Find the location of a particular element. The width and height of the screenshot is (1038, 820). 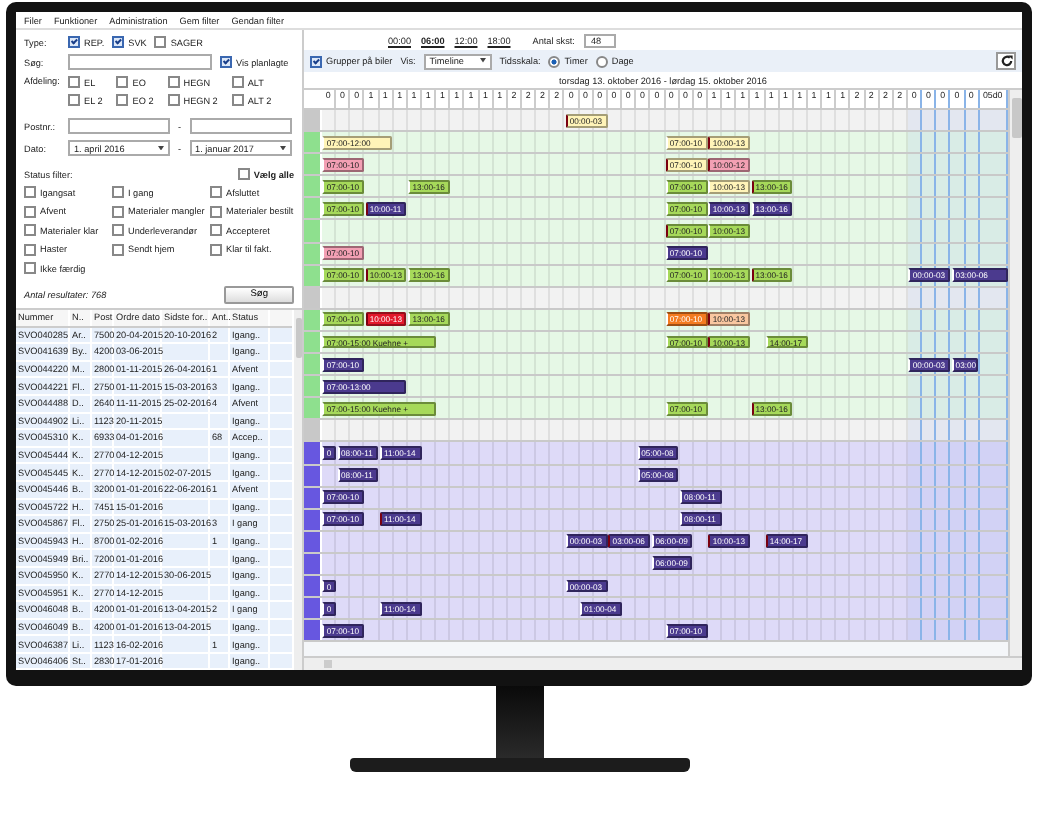

monitor-stand is located at coordinates (519, 722).